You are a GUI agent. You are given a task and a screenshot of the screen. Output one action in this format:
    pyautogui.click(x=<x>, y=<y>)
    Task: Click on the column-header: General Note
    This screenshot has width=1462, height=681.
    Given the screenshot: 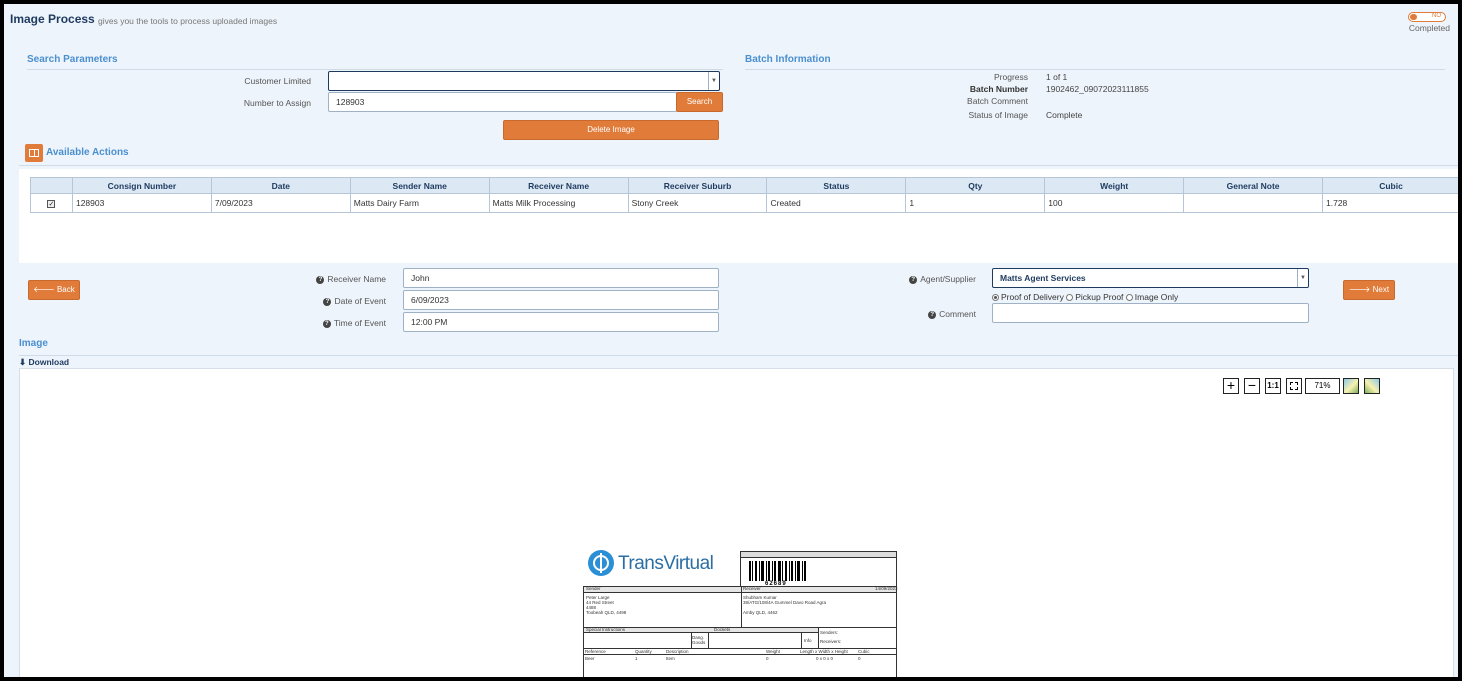 What is the action you would take?
    pyautogui.click(x=1253, y=185)
    